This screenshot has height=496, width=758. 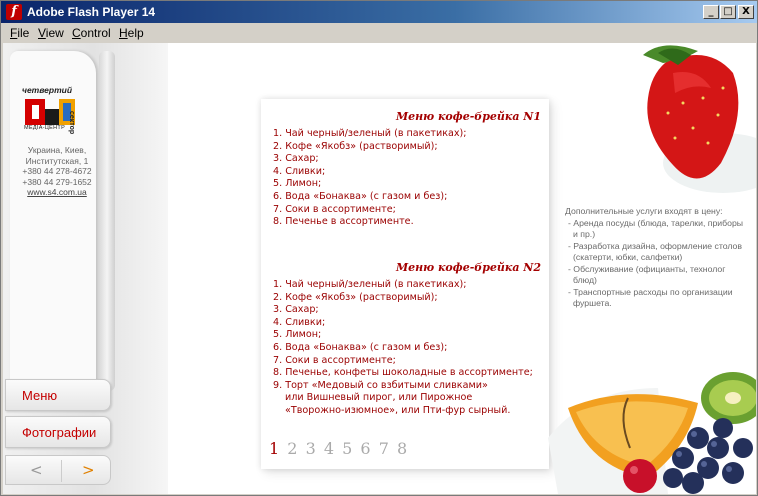 What do you see at coordinates (36, 470) in the screenshot?
I see `prev-arrow-button: <` at bounding box center [36, 470].